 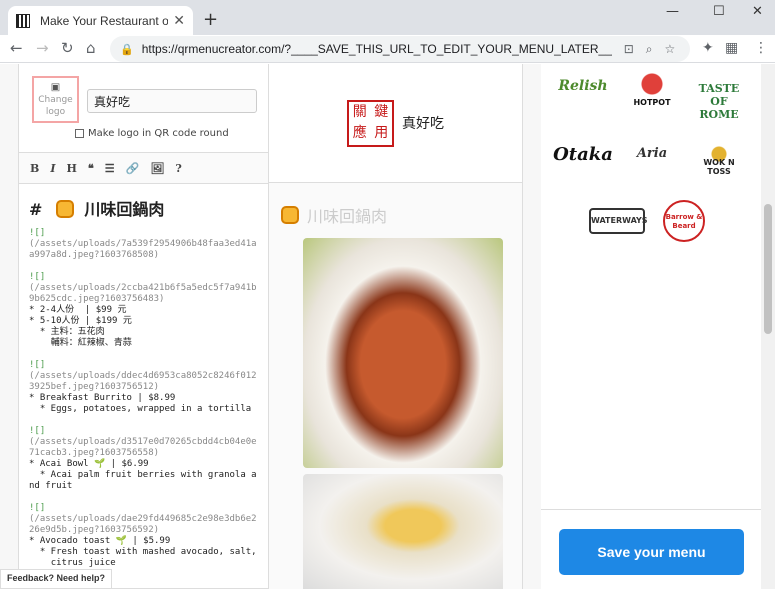 I want to click on eggs-benedict-photo, so click(x=403, y=531).